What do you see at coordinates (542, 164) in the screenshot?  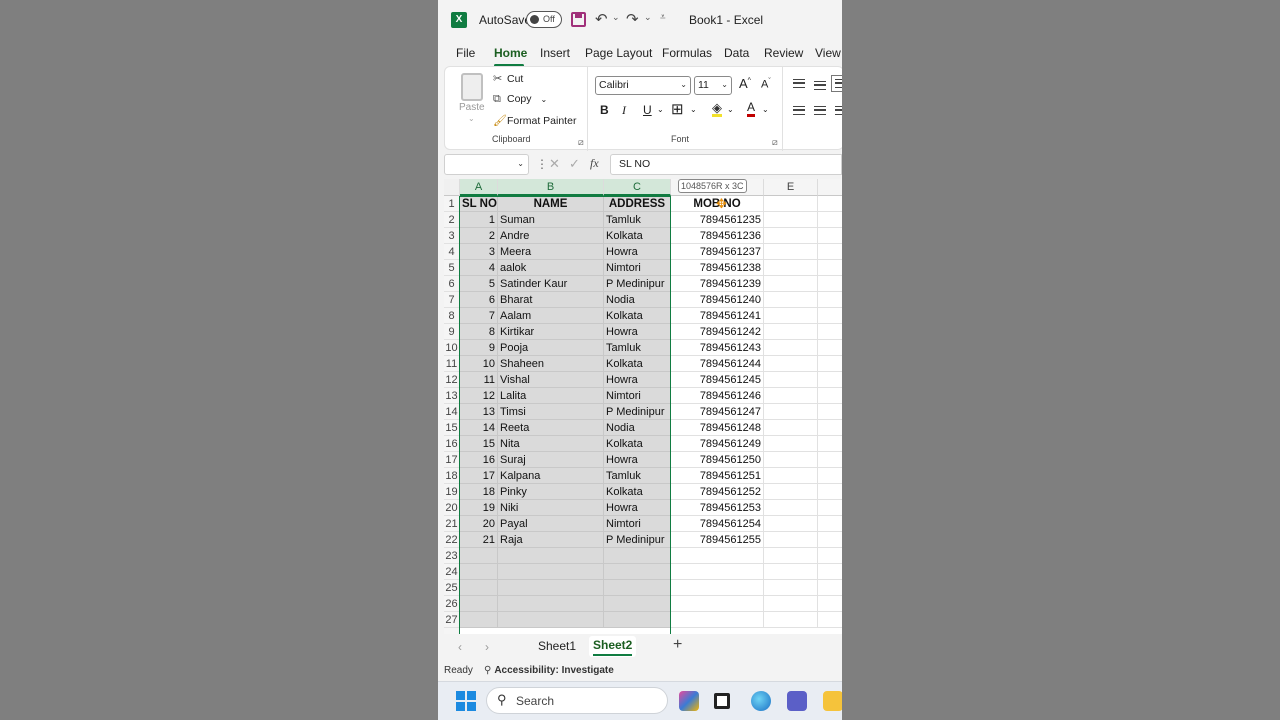 I see `formula-bar-grip-icon: ⋮` at bounding box center [542, 164].